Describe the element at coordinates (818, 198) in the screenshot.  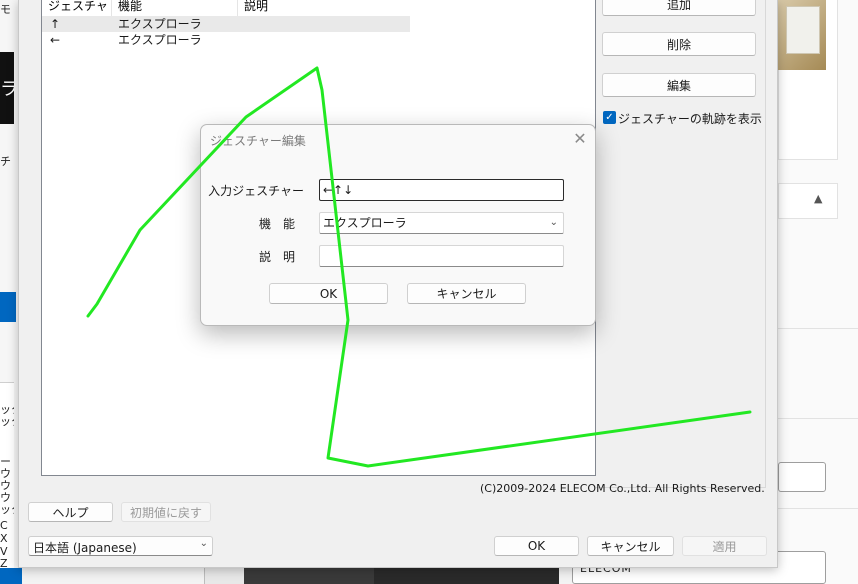
I see `chevron-up-icon: ▲` at that location.